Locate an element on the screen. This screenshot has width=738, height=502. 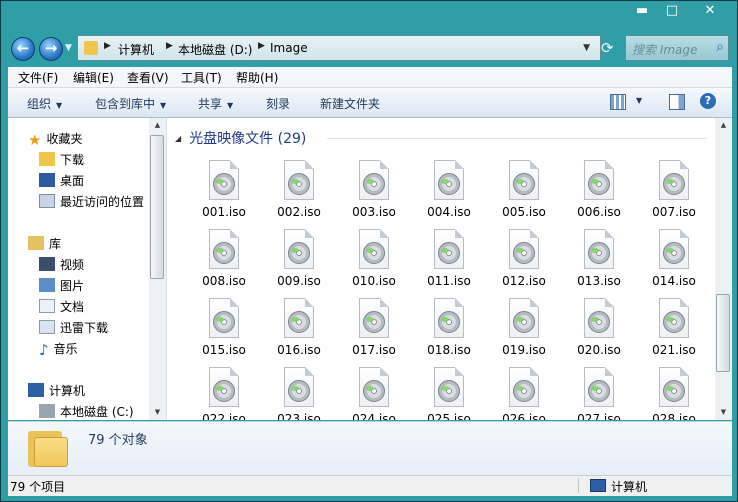
back-button: ← is located at coordinates (23, 49).